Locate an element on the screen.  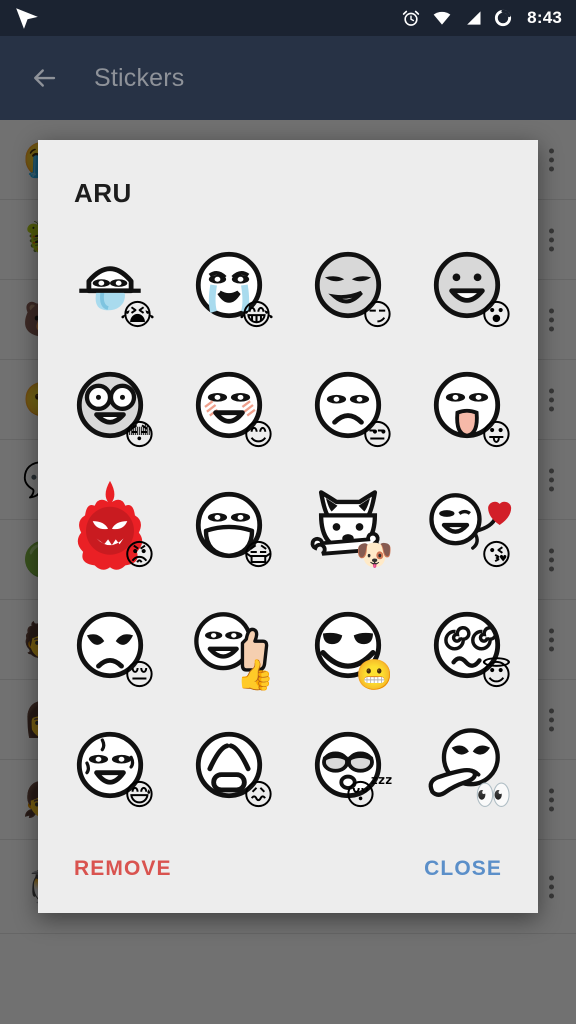
sticker-cell: 😘 is located at coordinates (466, 525).